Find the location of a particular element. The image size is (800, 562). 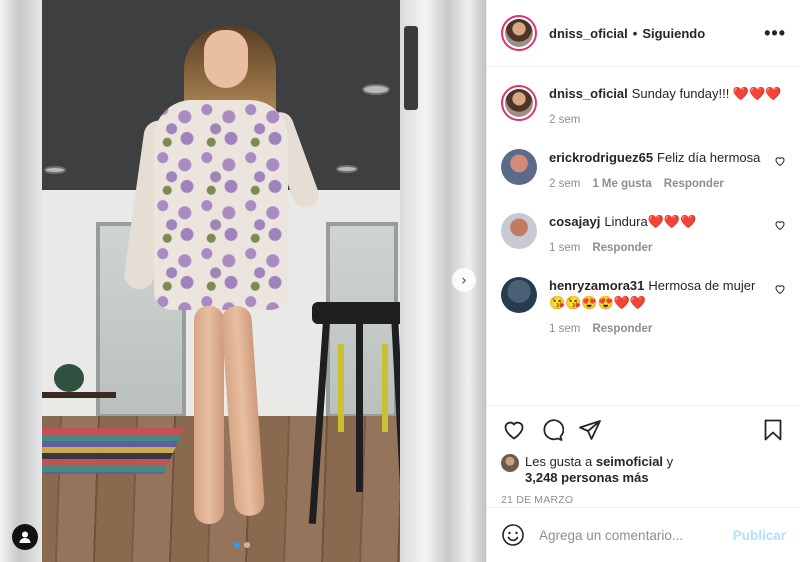

liker-username: seimoficial is located at coordinates (629, 461).